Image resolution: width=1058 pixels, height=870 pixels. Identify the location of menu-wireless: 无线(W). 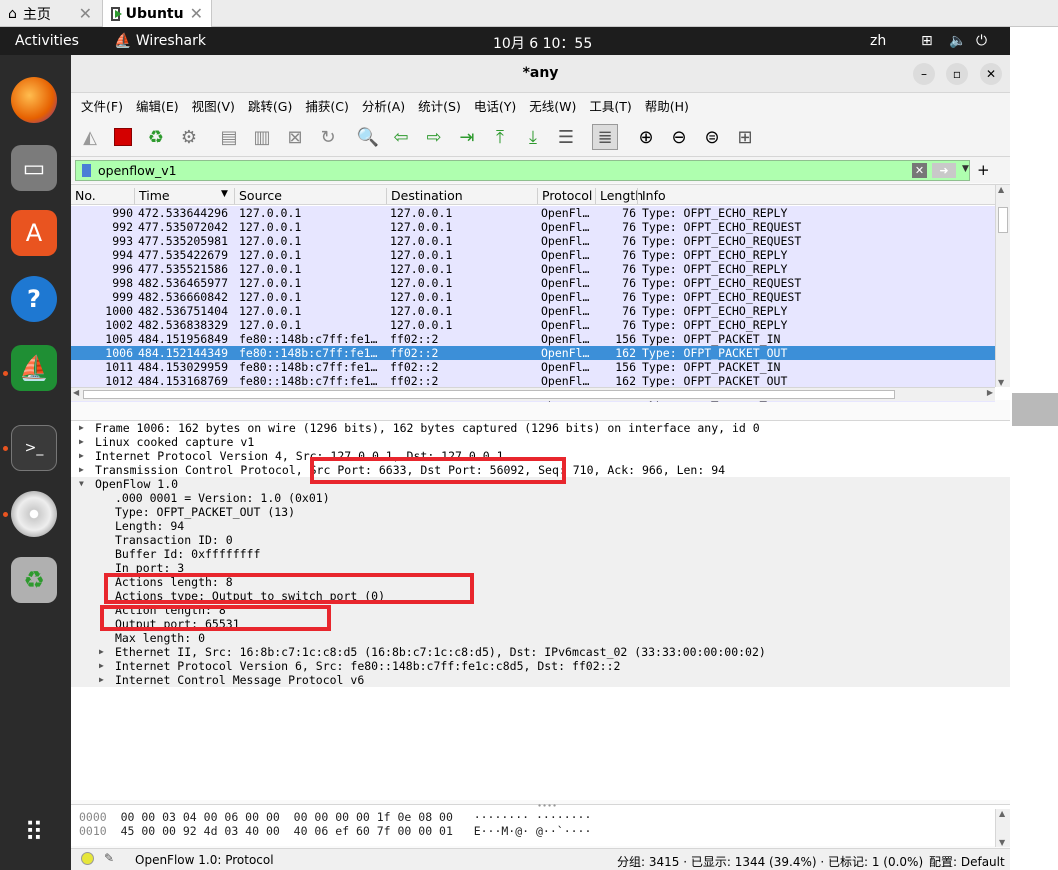
(552, 105).